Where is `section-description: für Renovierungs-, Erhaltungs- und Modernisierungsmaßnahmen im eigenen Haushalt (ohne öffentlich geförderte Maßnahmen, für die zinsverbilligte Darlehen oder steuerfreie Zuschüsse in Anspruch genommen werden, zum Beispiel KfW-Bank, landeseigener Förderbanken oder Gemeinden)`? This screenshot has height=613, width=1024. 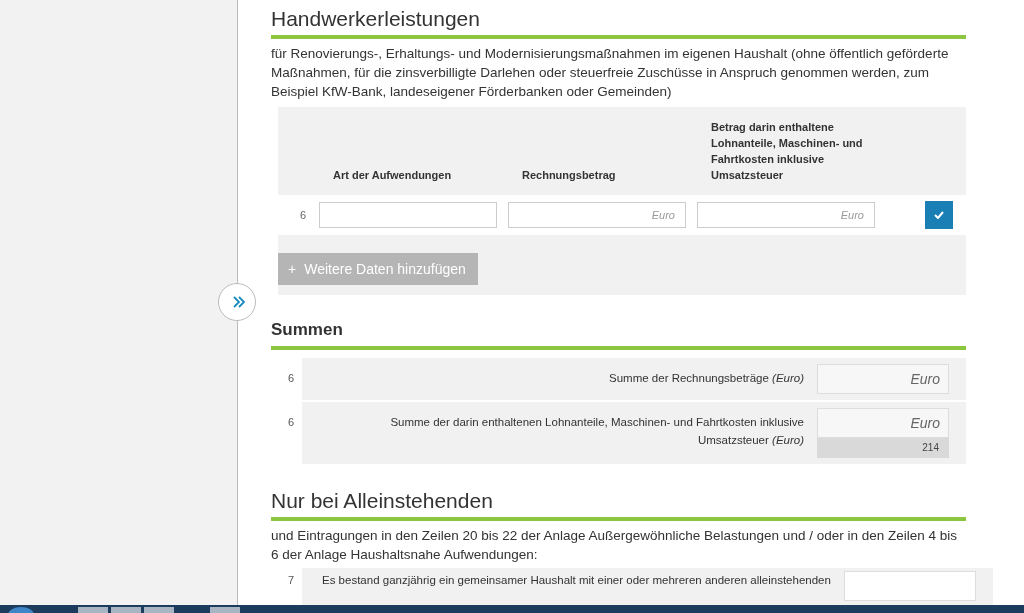
section-description: für Renovierungs-, Erhaltungs- und Modernisierungsmaßnahmen im eigenen Haushalt (ohne öffentlich geförderte Maßnahmen, für die zinsverbilligte Darlehen oder steuerfreie Zuschüsse in Anspruch genommen werden, zum Beispiel KfW-Bank, landeseigener Förderbanken oder Gemeinden) is located at coordinates (610, 73).